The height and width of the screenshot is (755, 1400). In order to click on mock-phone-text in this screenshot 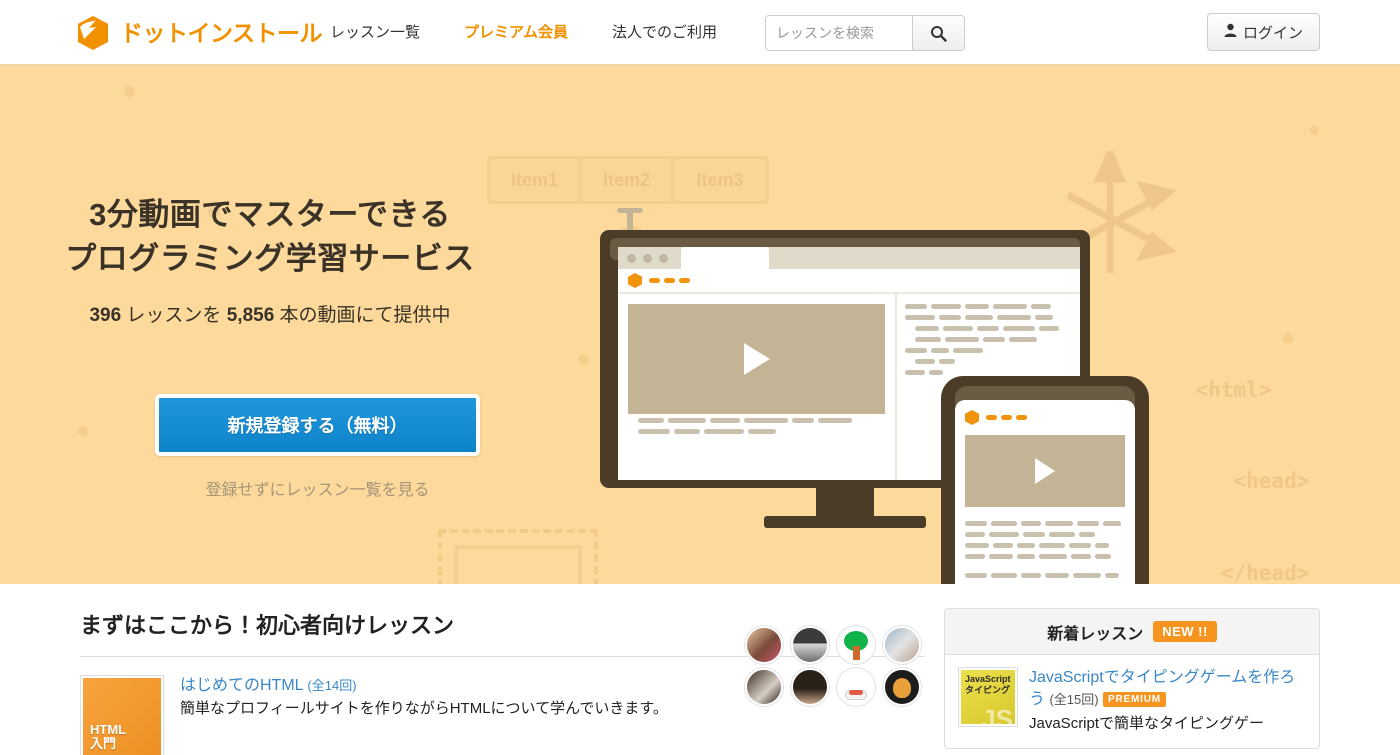, I will do `click(1045, 552)`.